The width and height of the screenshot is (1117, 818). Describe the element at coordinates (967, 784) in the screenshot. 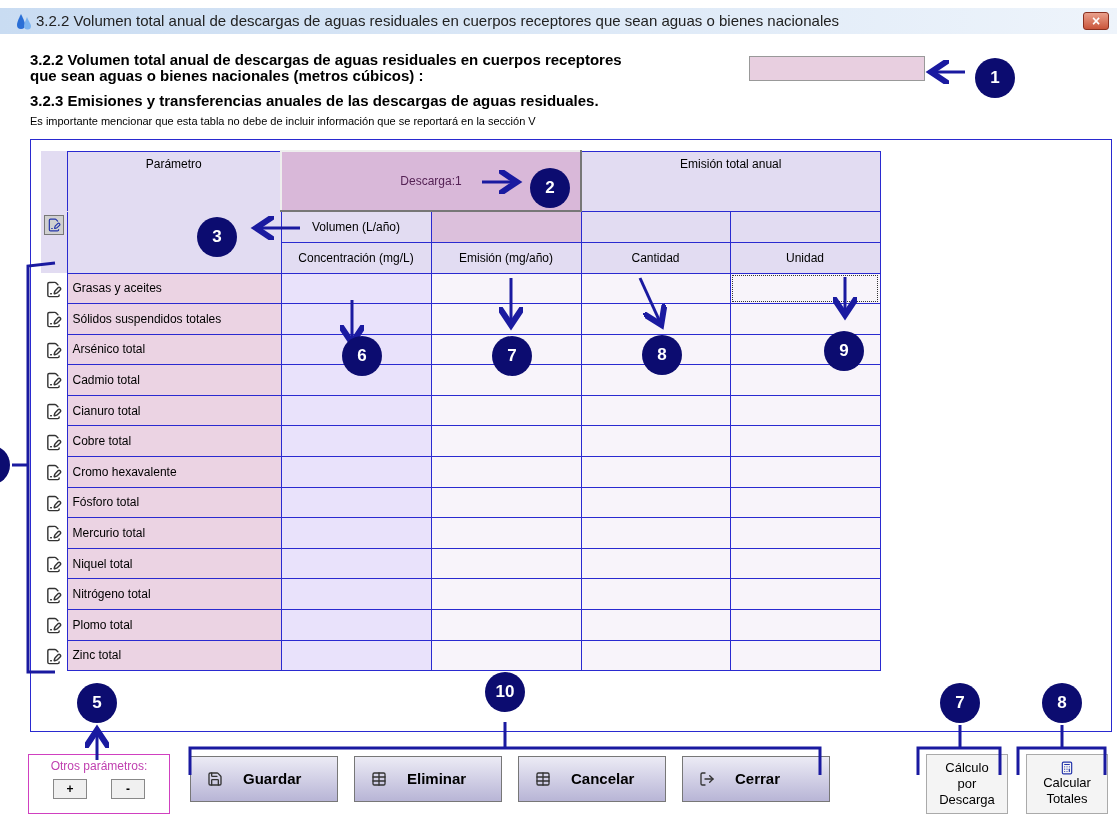

I see `calculate-button: Cálculo por Descarga` at that location.